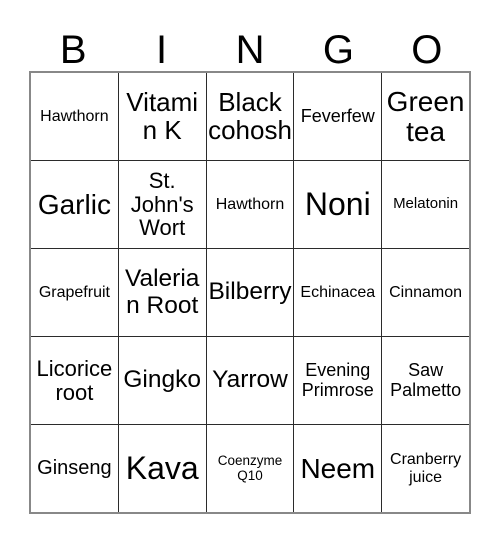 The width and height of the screenshot is (500, 544). What do you see at coordinates (338, 50) in the screenshot?
I see `header-letter-g: G` at bounding box center [338, 50].